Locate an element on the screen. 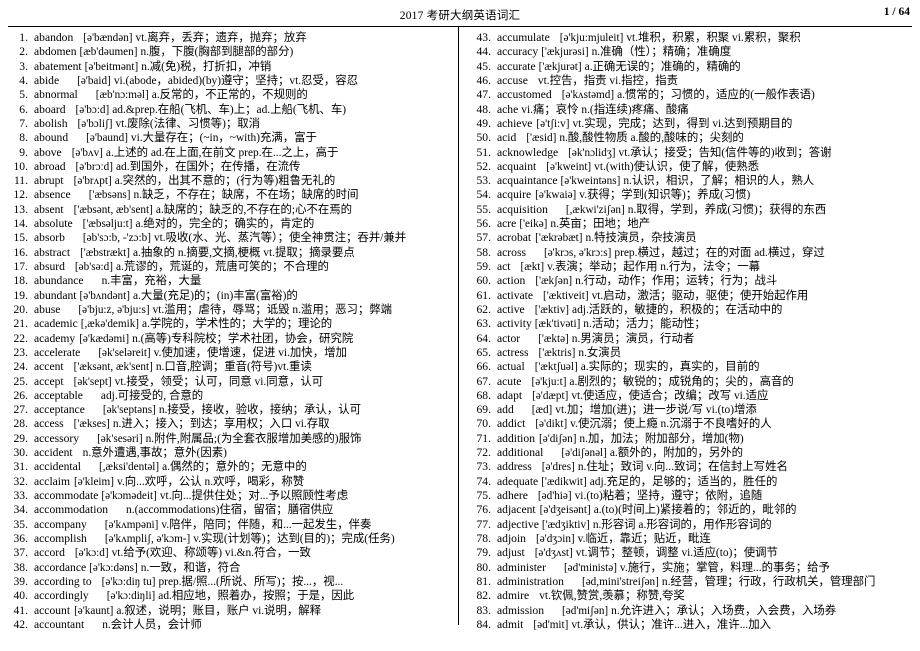 This screenshot has width=920, height=651. entry-number: 80. is located at coordinates (484, 567).